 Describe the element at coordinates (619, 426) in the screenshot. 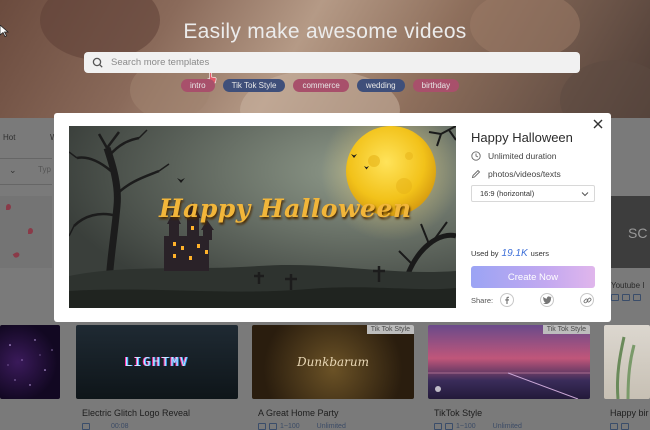

I see `card-meta` at that location.